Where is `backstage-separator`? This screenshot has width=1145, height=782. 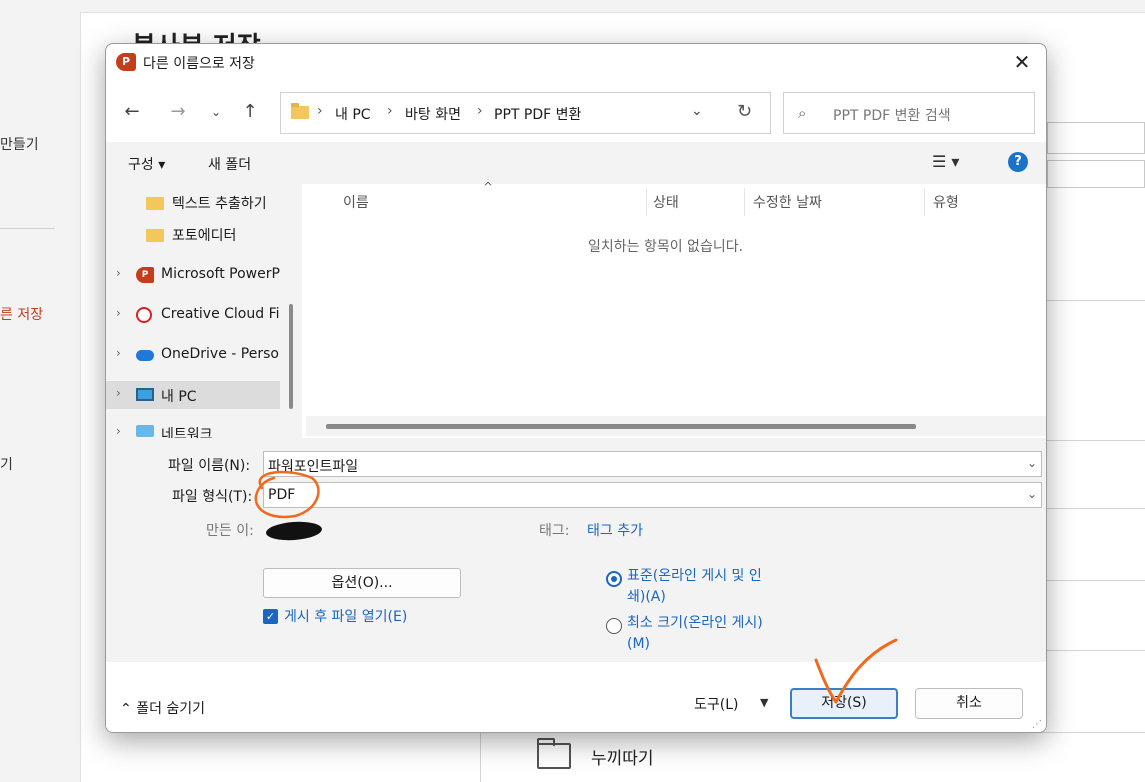
backstage-separator is located at coordinates (27, 228).